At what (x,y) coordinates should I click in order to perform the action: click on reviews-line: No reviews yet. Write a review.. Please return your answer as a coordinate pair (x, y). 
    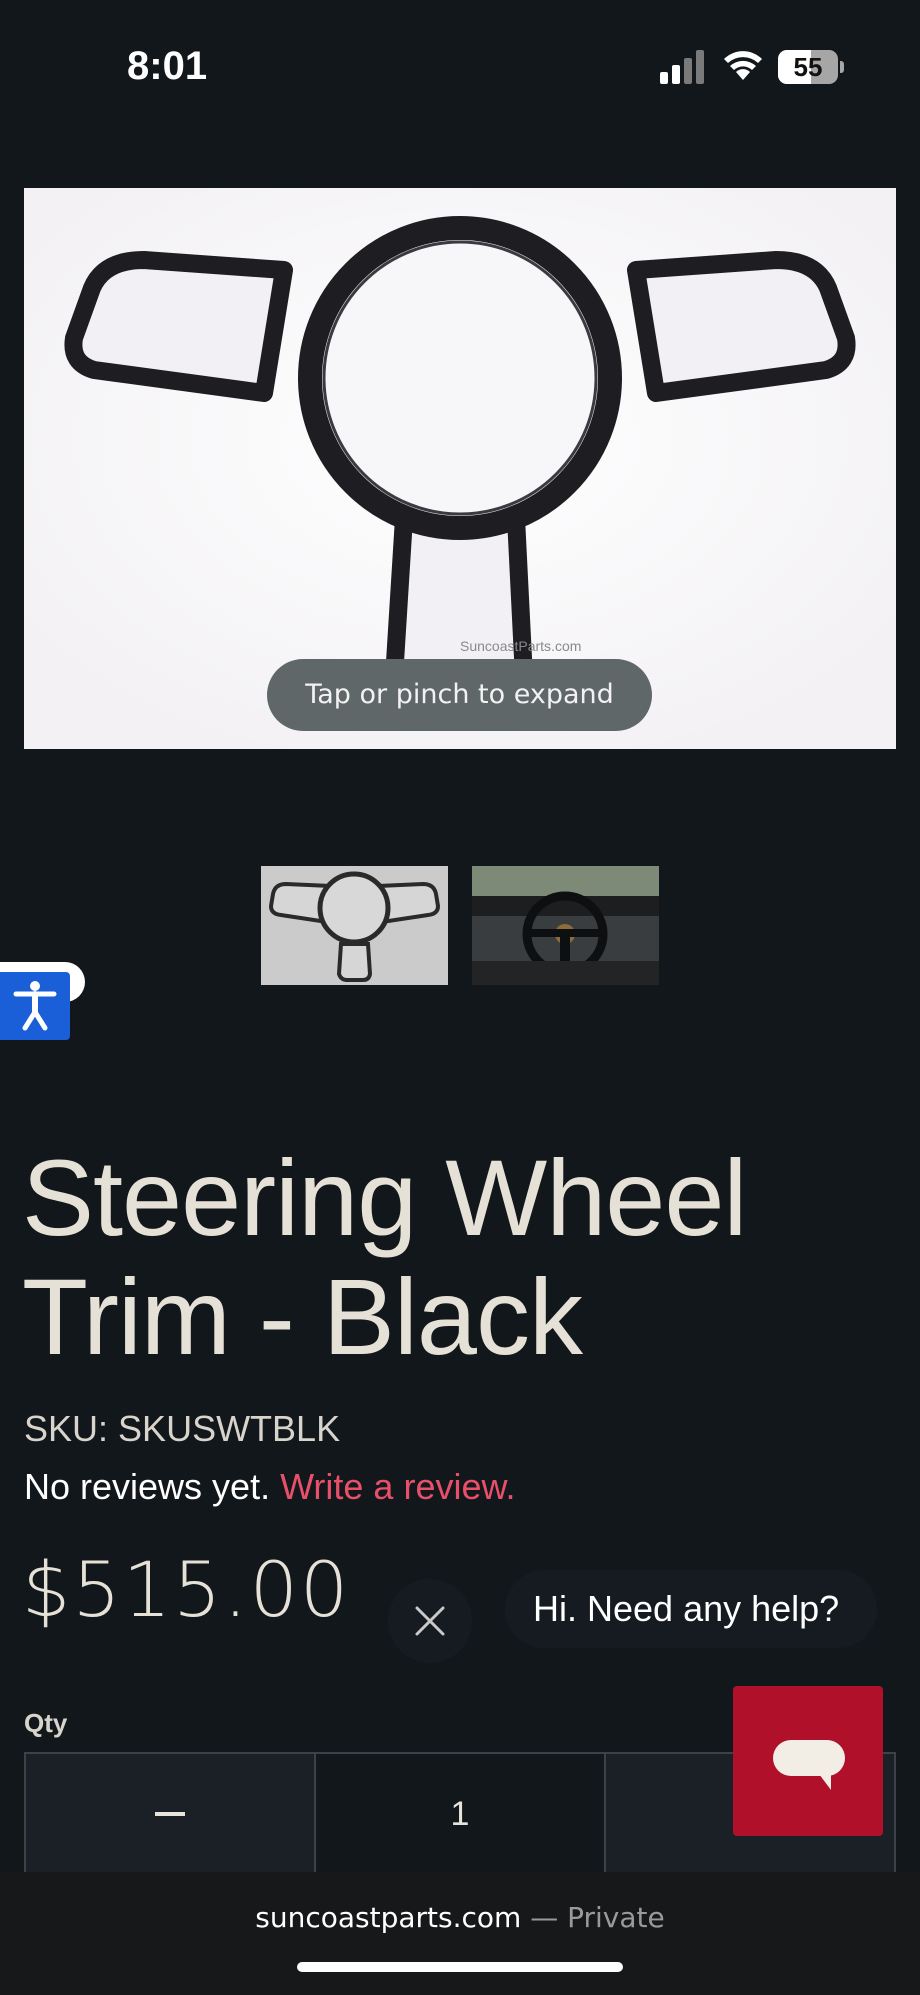
    Looking at the image, I should click on (270, 1487).